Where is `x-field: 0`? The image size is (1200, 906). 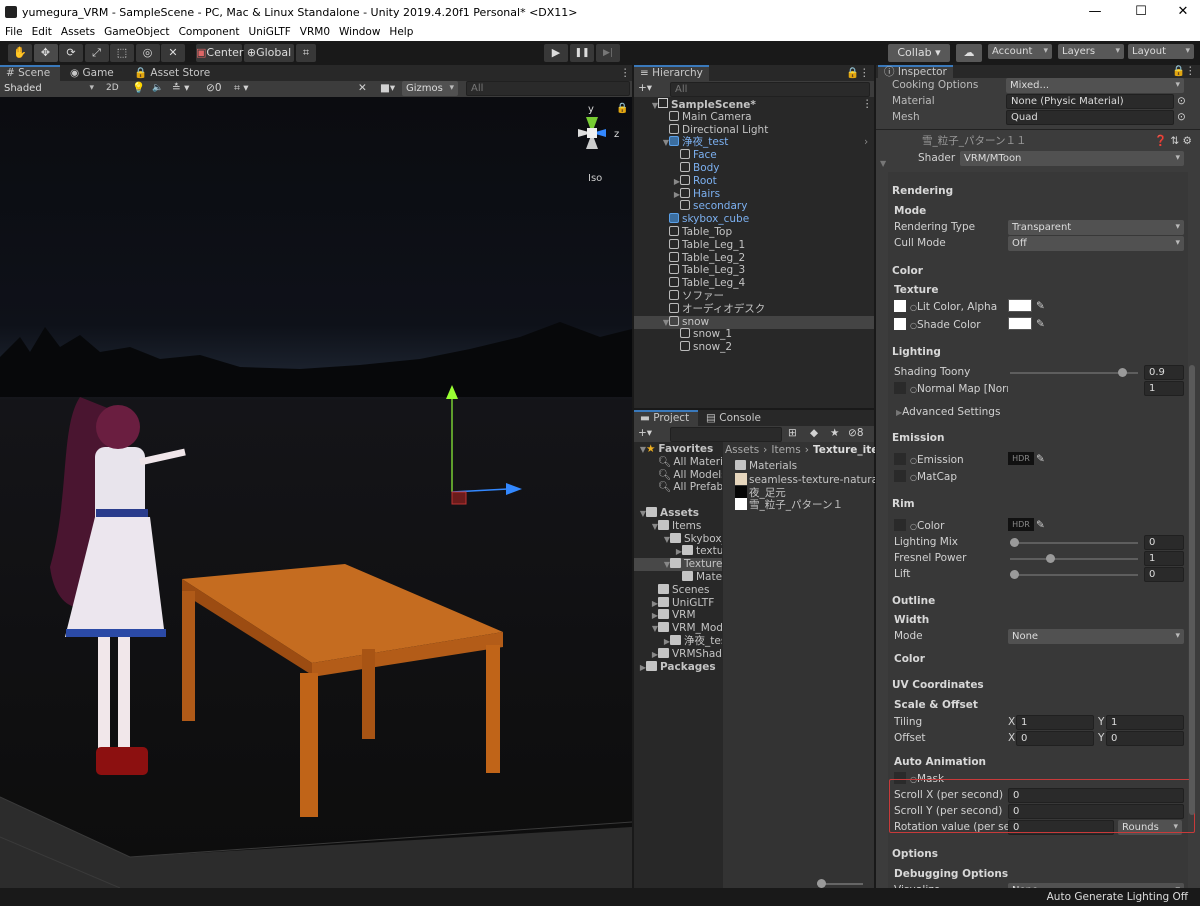
x-field: 0 is located at coordinates (1055, 738).